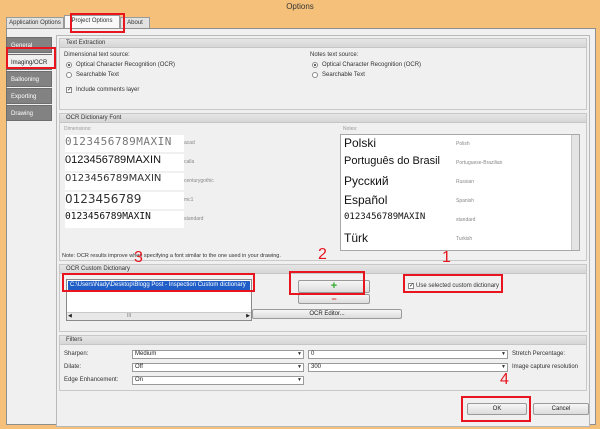  I want to click on remove-dictionary-button: −, so click(334, 299).